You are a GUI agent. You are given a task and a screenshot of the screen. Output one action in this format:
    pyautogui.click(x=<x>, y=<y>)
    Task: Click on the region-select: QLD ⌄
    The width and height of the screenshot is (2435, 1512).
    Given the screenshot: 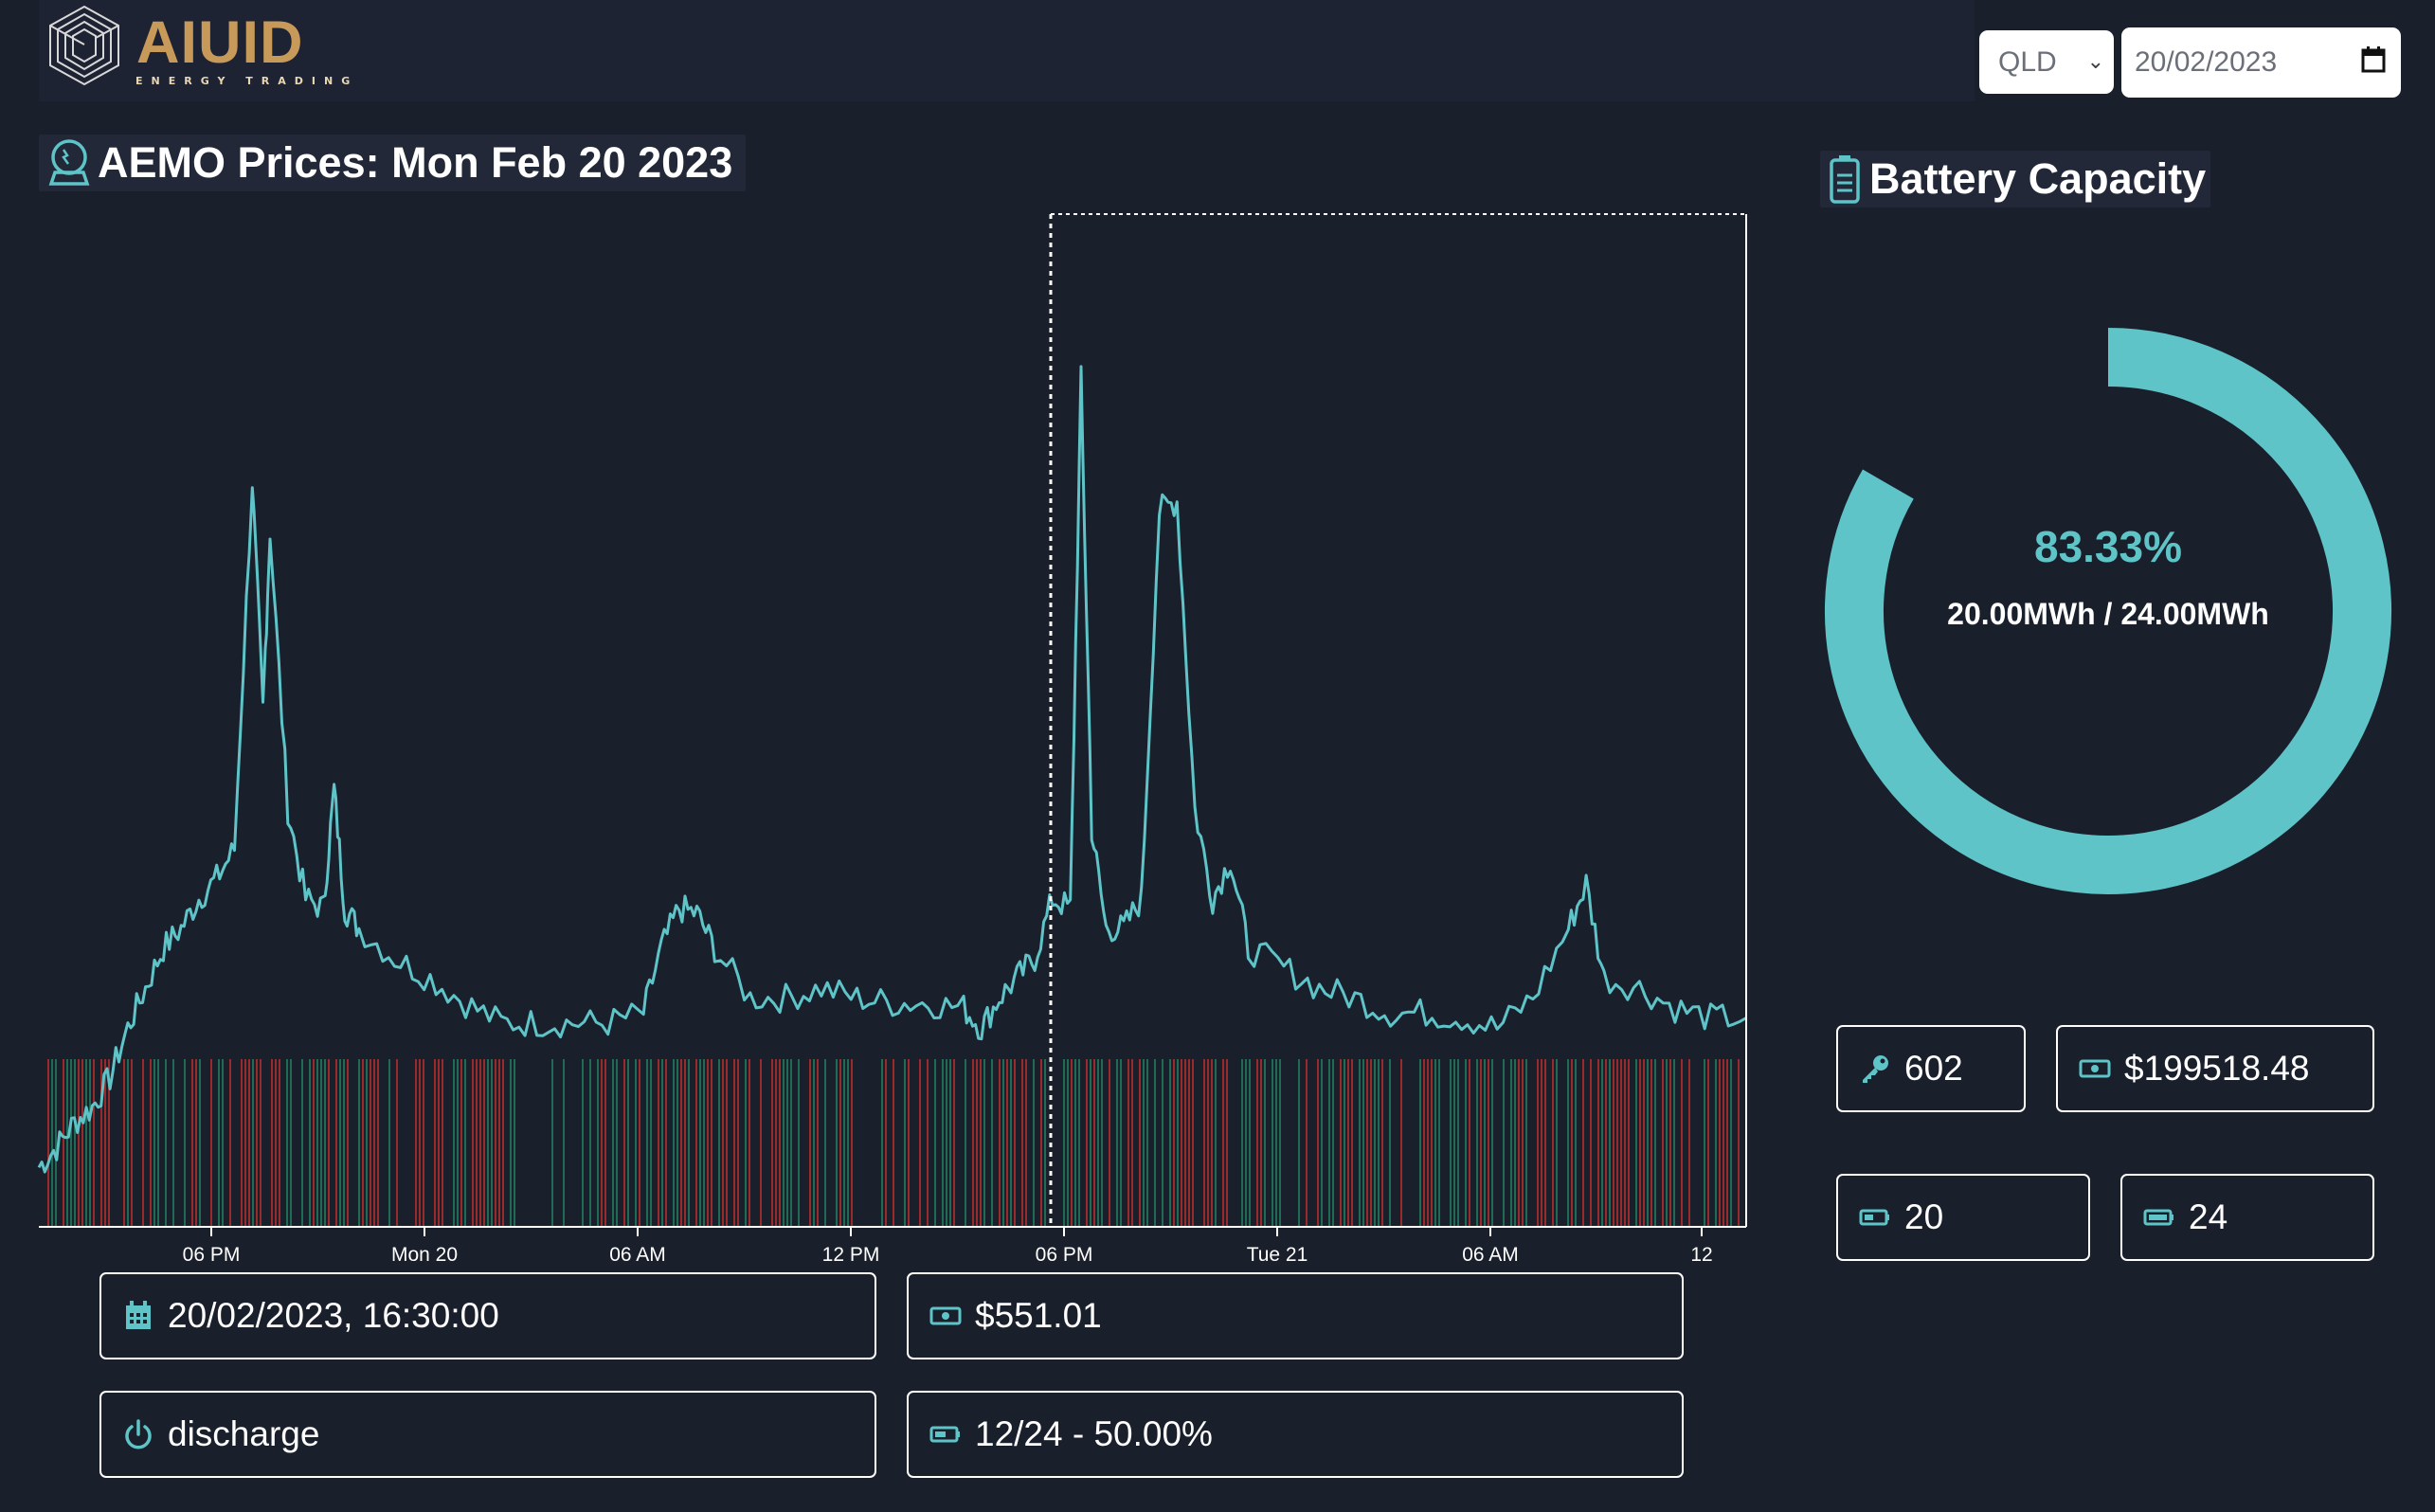 What is the action you would take?
    pyautogui.click(x=2046, y=62)
    